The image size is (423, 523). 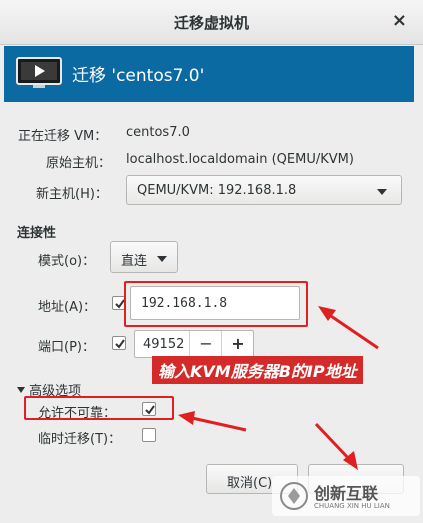 I want to click on watermark-cn: 创新互联, so click(x=346, y=493).